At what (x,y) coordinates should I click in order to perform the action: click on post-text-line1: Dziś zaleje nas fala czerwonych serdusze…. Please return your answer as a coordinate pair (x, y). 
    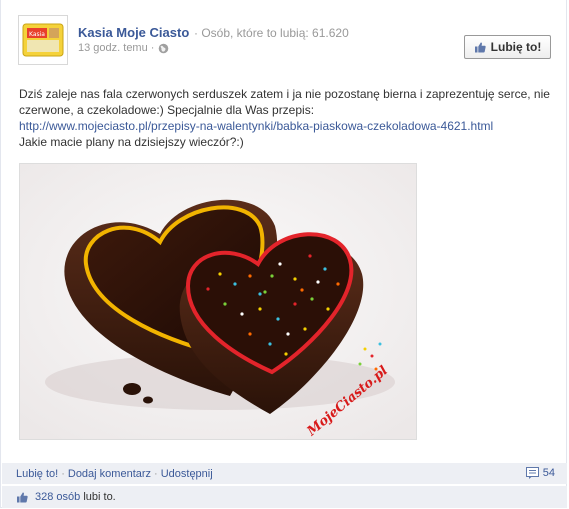
    Looking at the image, I should click on (284, 102).